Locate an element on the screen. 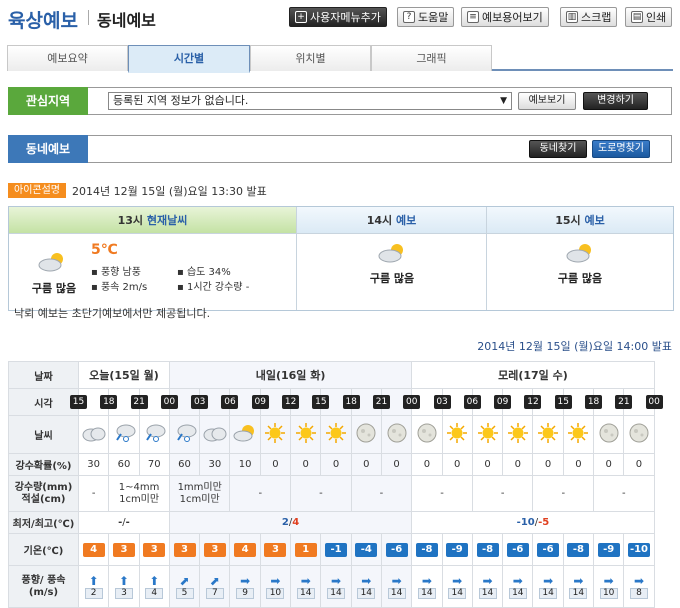 This screenshot has height=608, width=680. time-chip: 06 is located at coordinates (230, 402).